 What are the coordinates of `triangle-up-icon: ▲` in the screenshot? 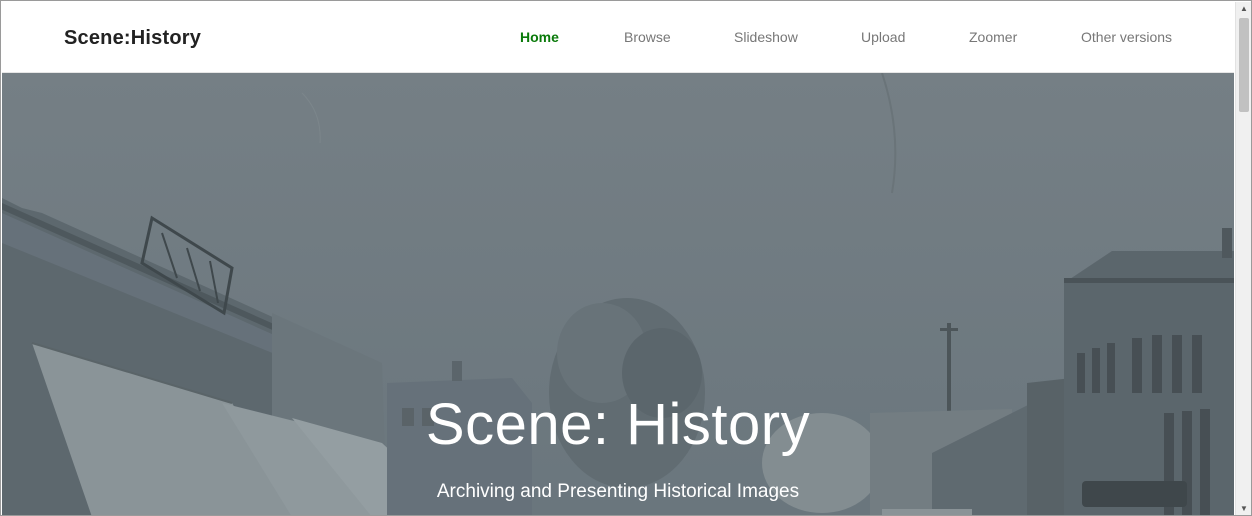 It's located at (1243, 9).